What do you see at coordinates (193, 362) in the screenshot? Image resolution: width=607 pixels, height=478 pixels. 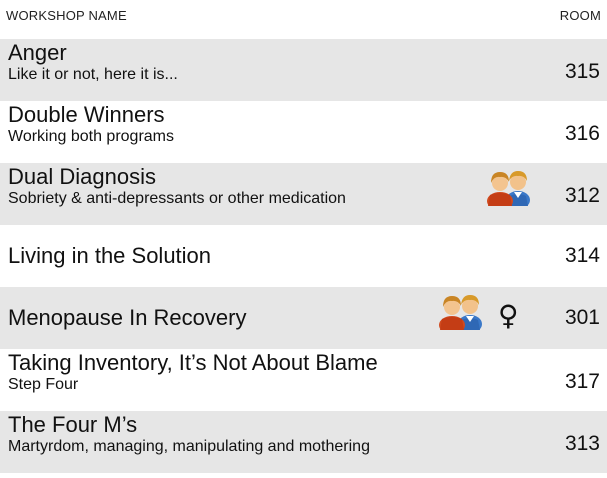 I see `workshop-title: Taking Inventory, It’s Not About Blame` at bounding box center [193, 362].